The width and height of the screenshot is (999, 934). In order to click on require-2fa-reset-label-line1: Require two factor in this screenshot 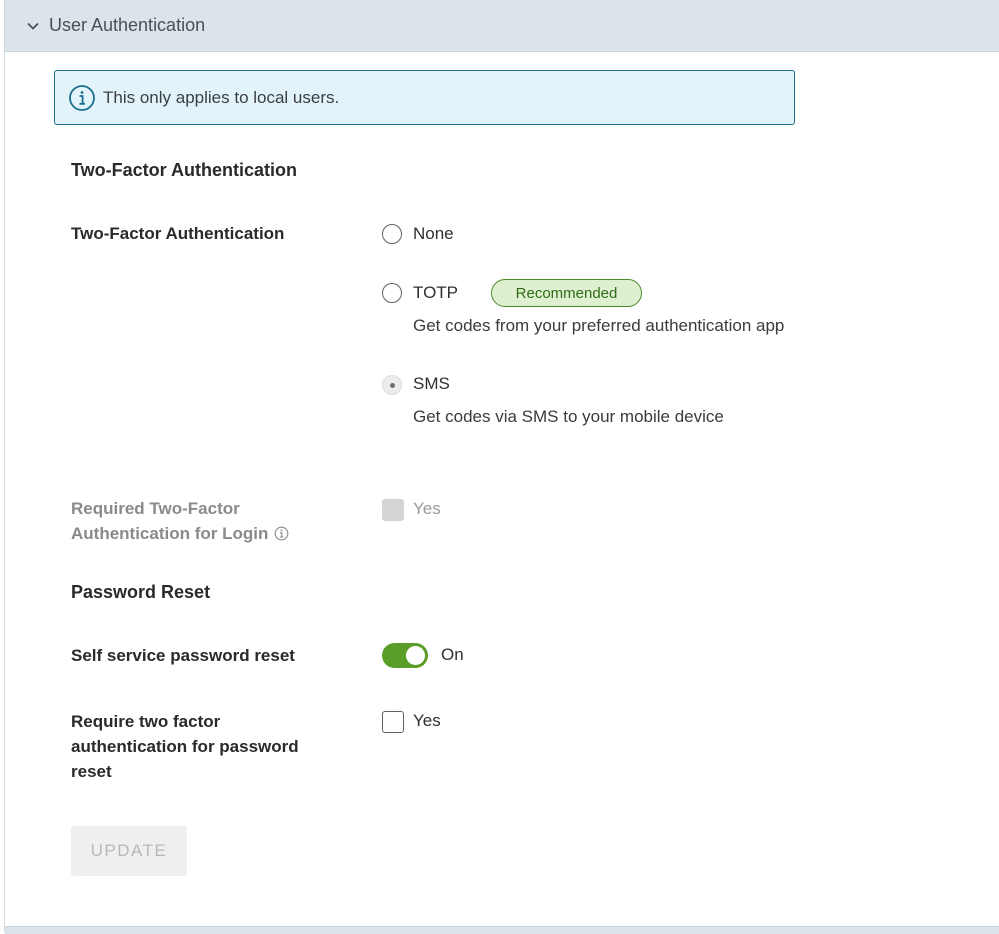, I will do `click(146, 721)`.